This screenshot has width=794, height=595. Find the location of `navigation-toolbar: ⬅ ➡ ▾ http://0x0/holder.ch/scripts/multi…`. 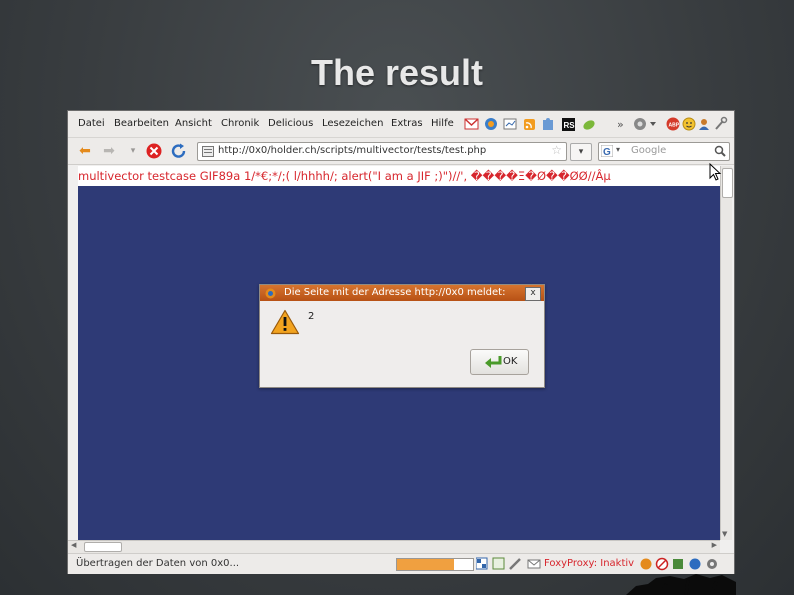

navigation-toolbar: ⬅ ➡ ▾ http://0x0/holder.ch/scripts/multi… is located at coordinates (401, 151).